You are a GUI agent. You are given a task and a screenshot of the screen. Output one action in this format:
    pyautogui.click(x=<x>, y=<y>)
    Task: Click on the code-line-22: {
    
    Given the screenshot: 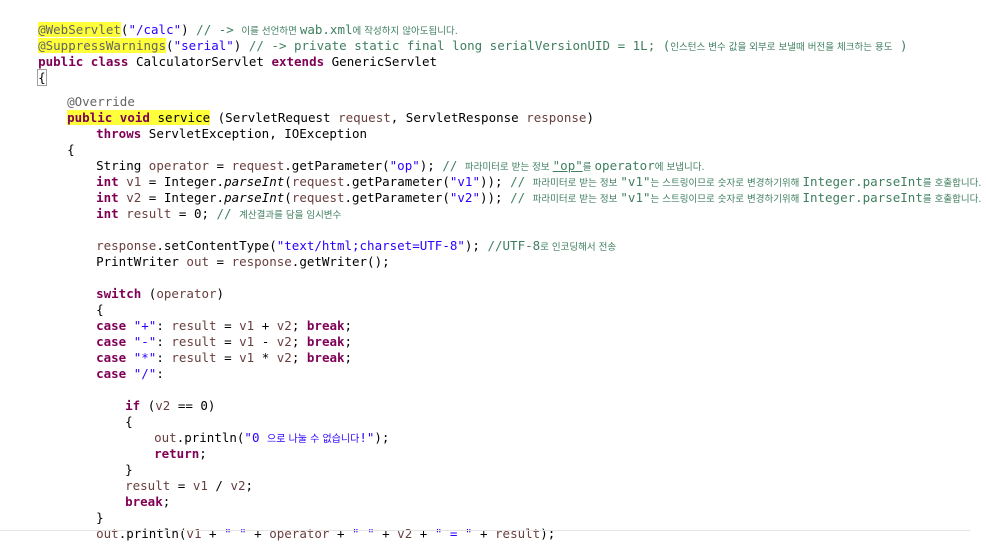 What is the action you would take?
    pyautogui.click(x=129, y=421)
    